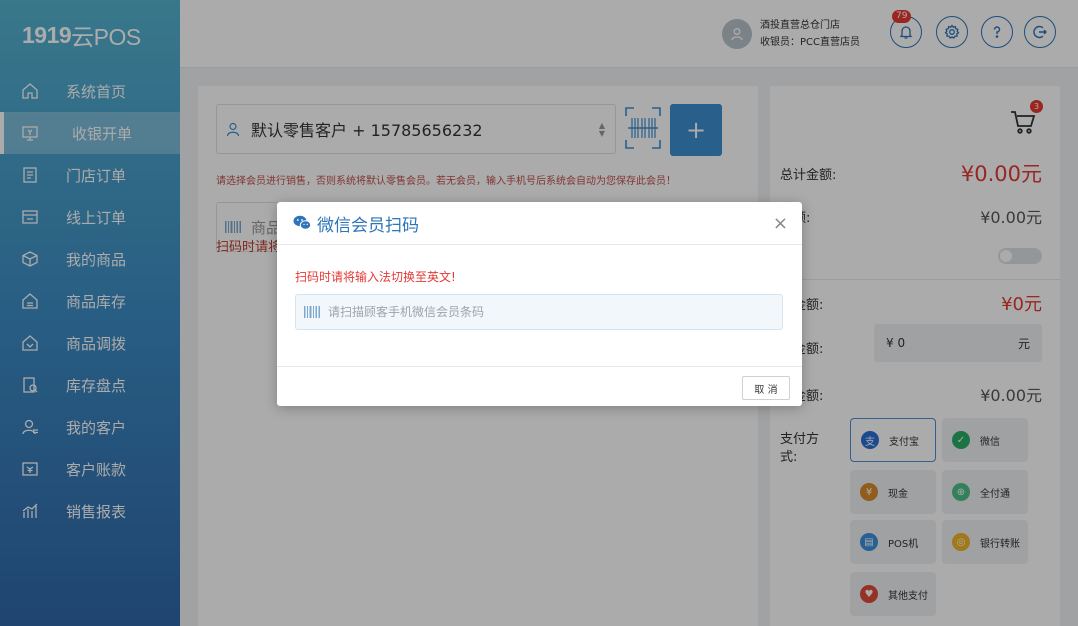 The image size is (1078, 626). I want to click on modal-footer: 取 消, so click(539, 386).